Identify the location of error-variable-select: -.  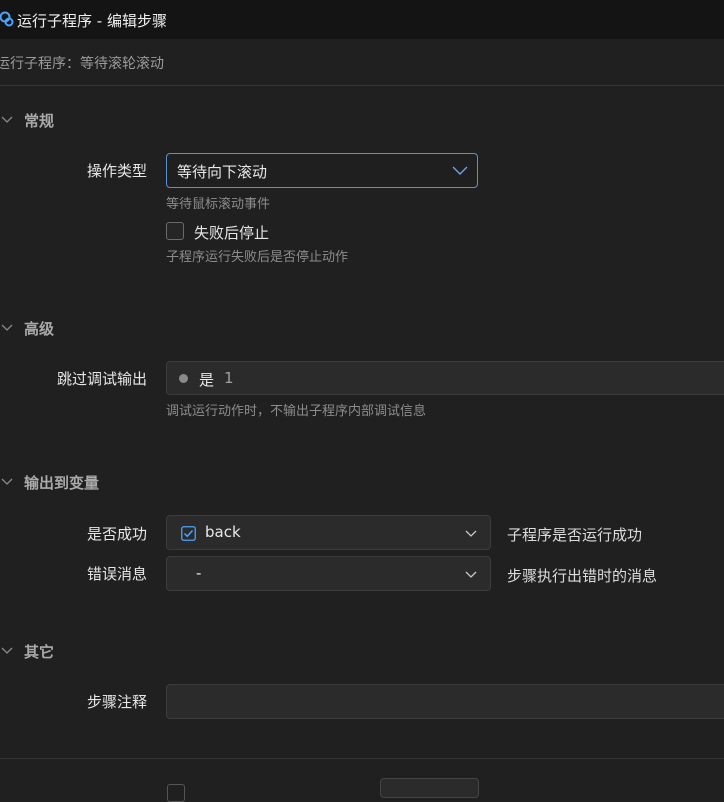
(328, 573).